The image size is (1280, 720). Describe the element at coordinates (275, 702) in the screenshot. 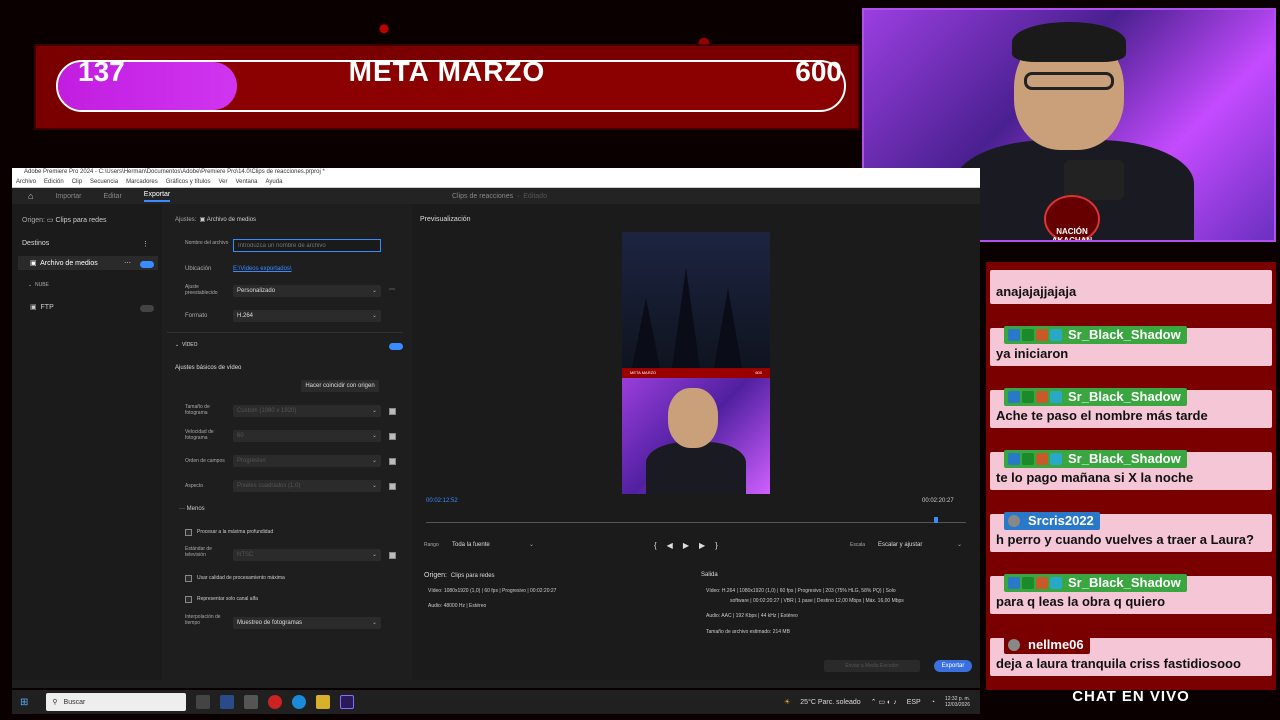

I see `chrome-icon` at that location.